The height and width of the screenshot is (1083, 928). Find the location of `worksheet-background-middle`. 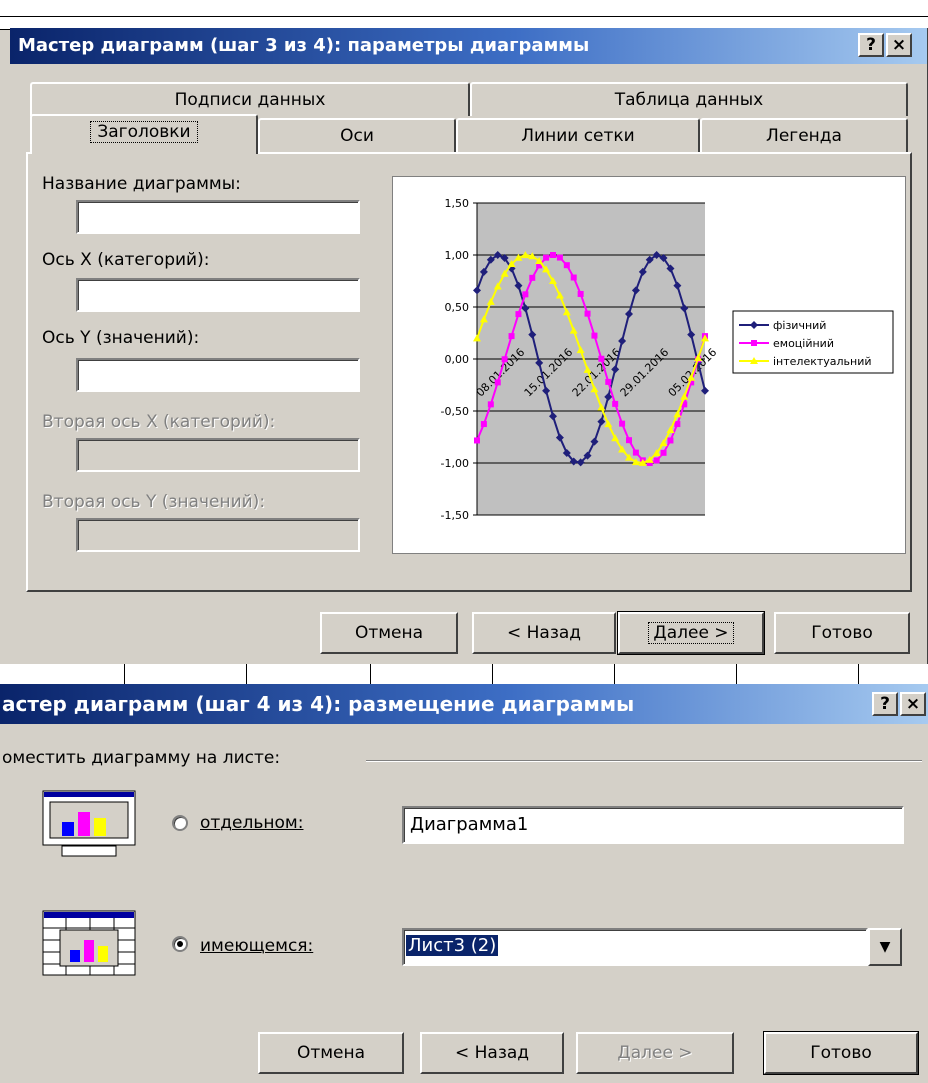

worksheet-background-middle is located at coordinates (464, 674).